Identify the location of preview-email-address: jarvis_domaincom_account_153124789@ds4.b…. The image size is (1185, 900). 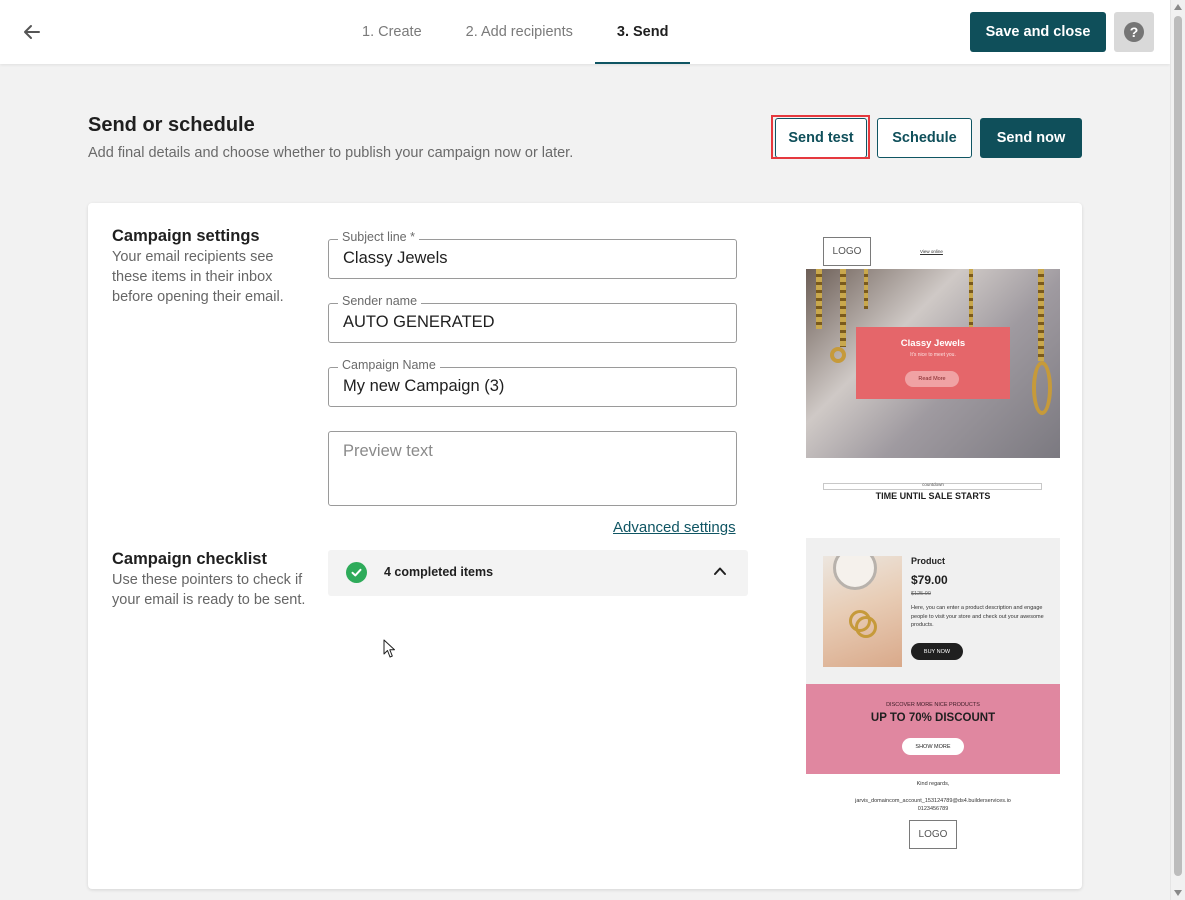
(933, 801).